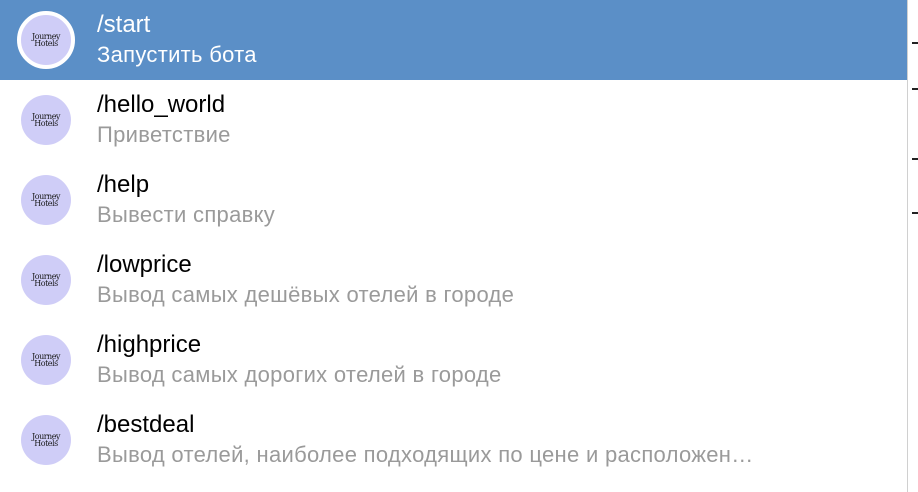  What do you see at coordinates (144, 264) in the screenshot?
I see `command-name: /lowprice` at bounding box center [144, 264].